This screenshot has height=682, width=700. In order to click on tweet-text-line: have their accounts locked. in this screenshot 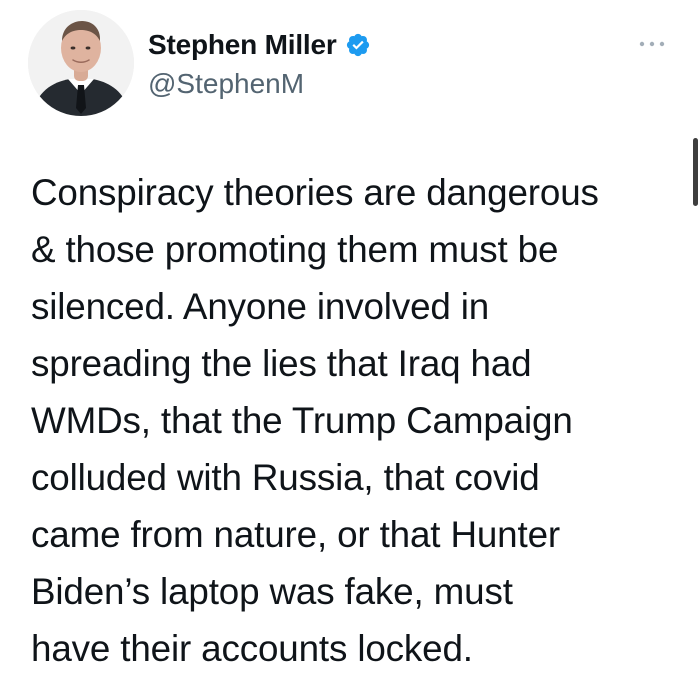, I will do `click(252, 648)`.